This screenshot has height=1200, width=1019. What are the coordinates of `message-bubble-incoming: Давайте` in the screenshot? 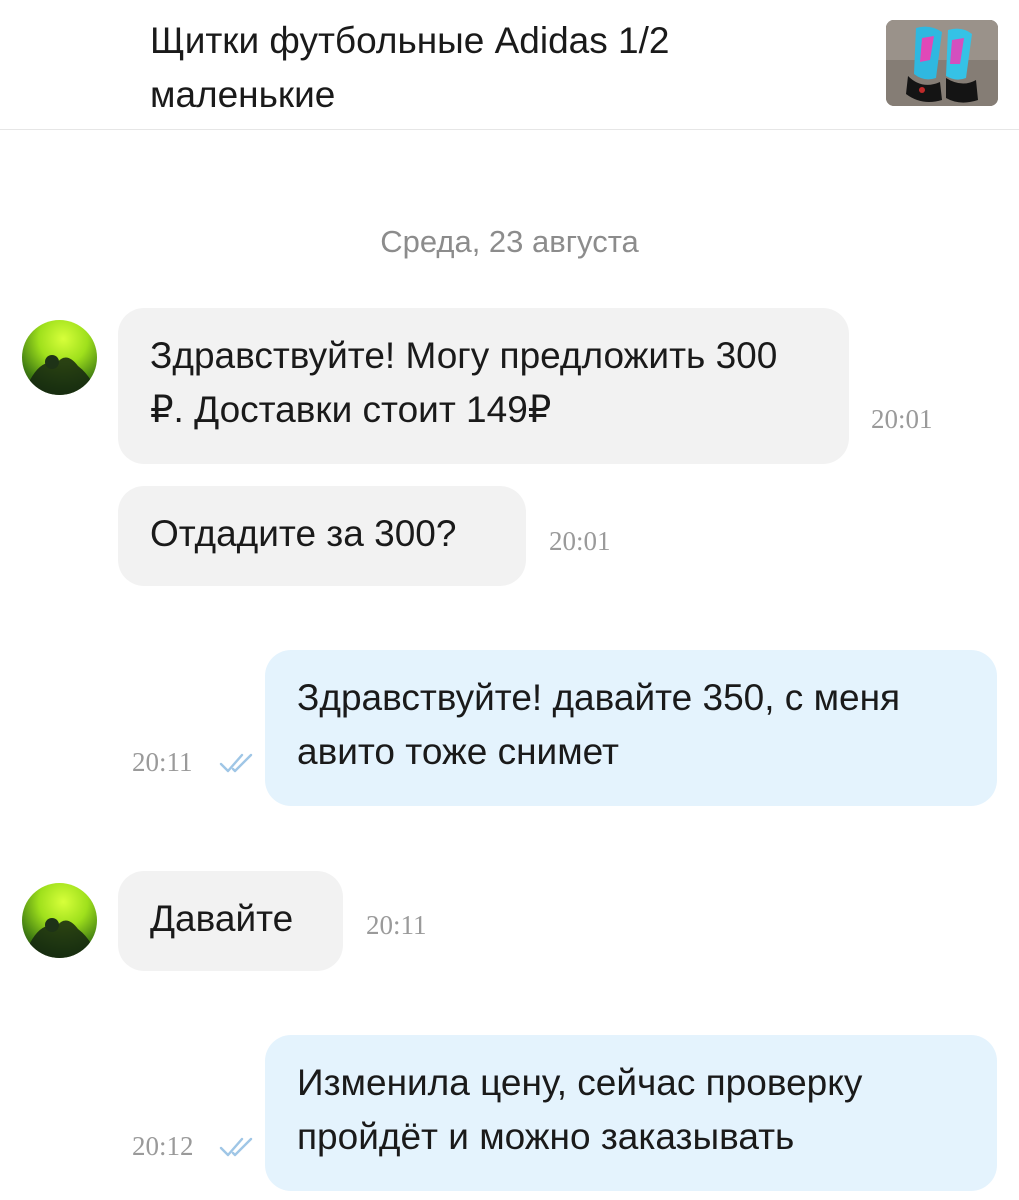 It's located at (230, 921).